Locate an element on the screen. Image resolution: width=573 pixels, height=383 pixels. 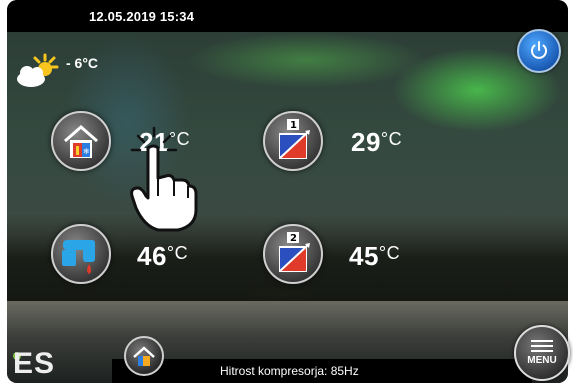
hamburger-icon is located at coordinates (542, 347).